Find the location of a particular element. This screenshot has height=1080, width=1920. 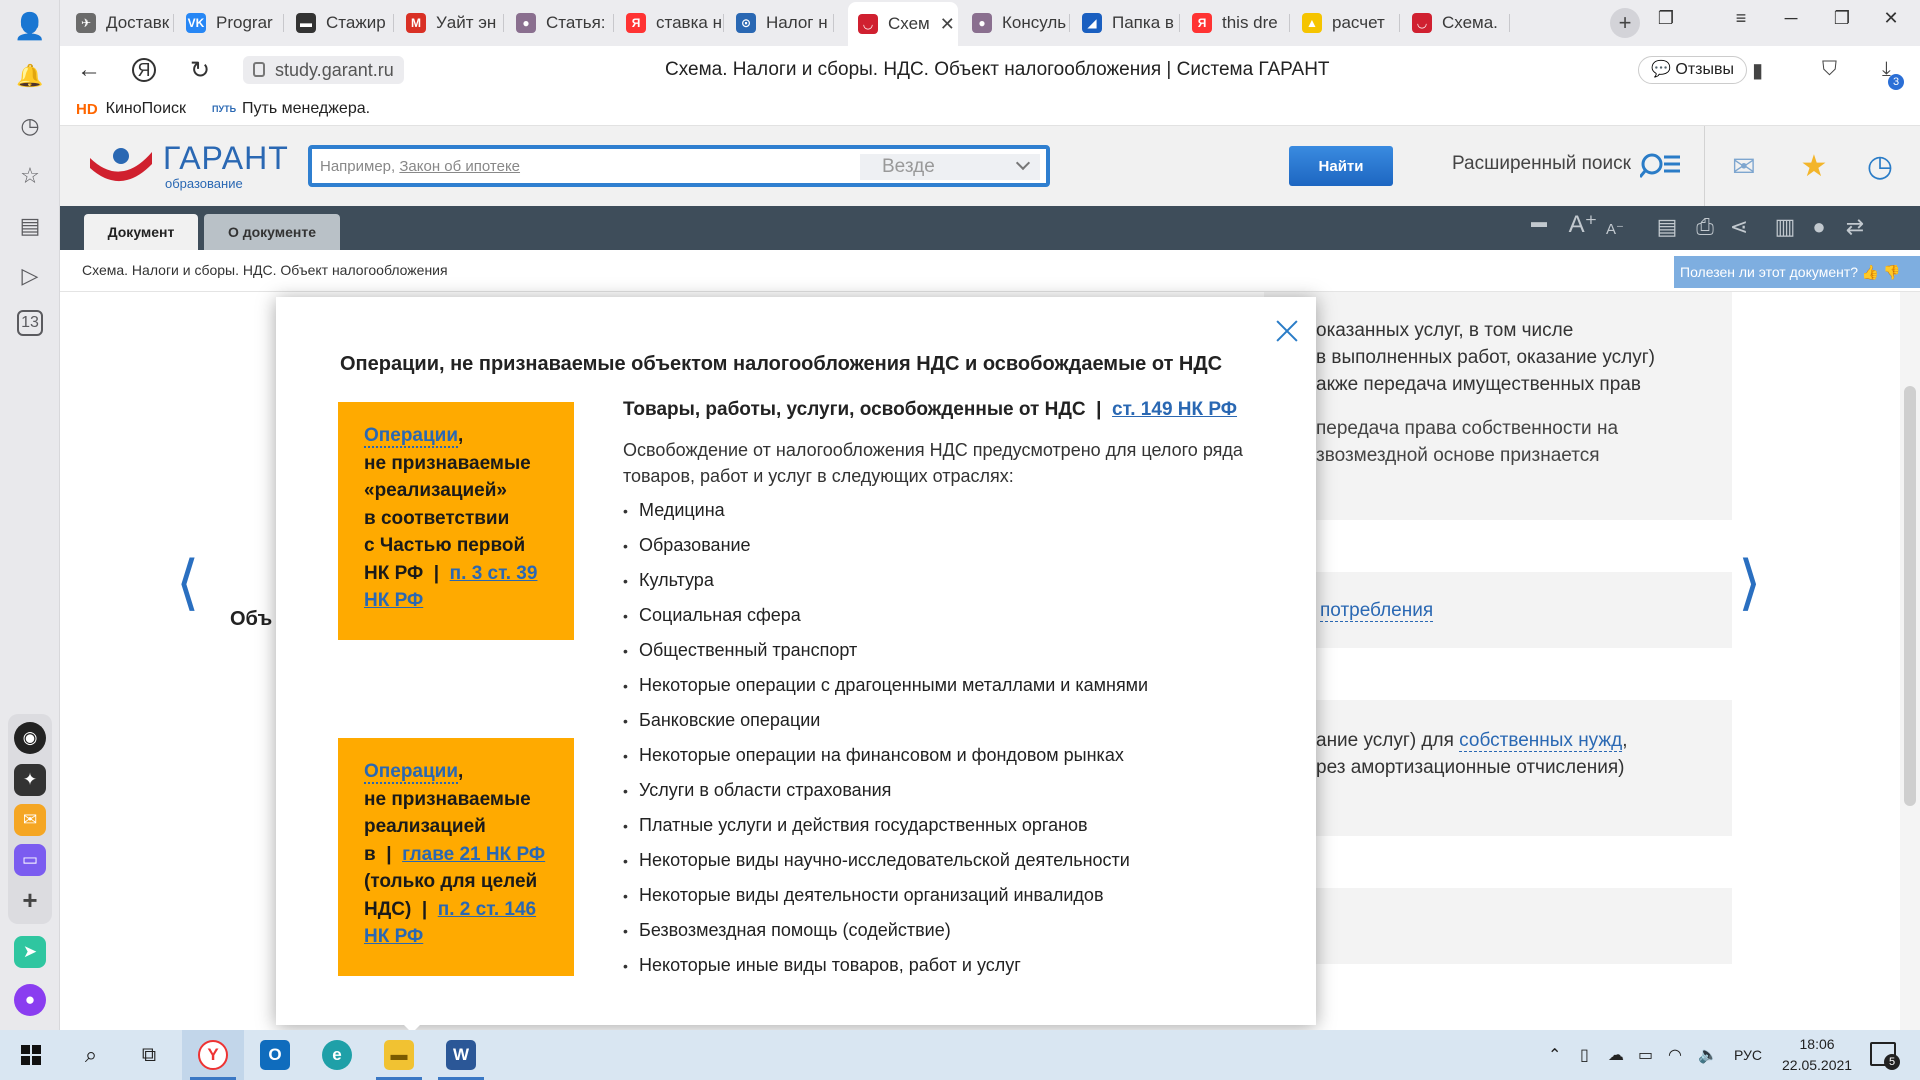

thumbs-up-icon: 👍 is located at coordinates (1870, 272).